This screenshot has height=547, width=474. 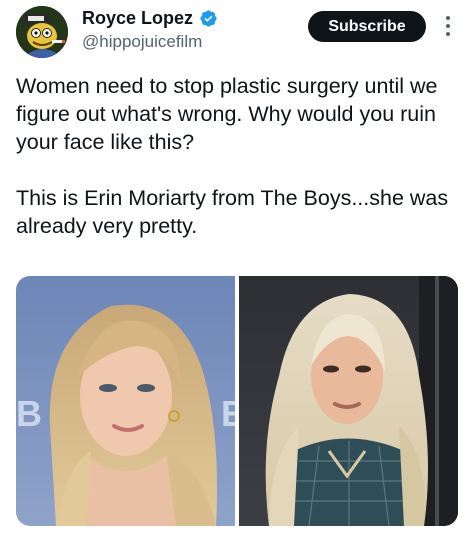 I want to click on author-name: Royce Lopez, so click(x=137, y=18).